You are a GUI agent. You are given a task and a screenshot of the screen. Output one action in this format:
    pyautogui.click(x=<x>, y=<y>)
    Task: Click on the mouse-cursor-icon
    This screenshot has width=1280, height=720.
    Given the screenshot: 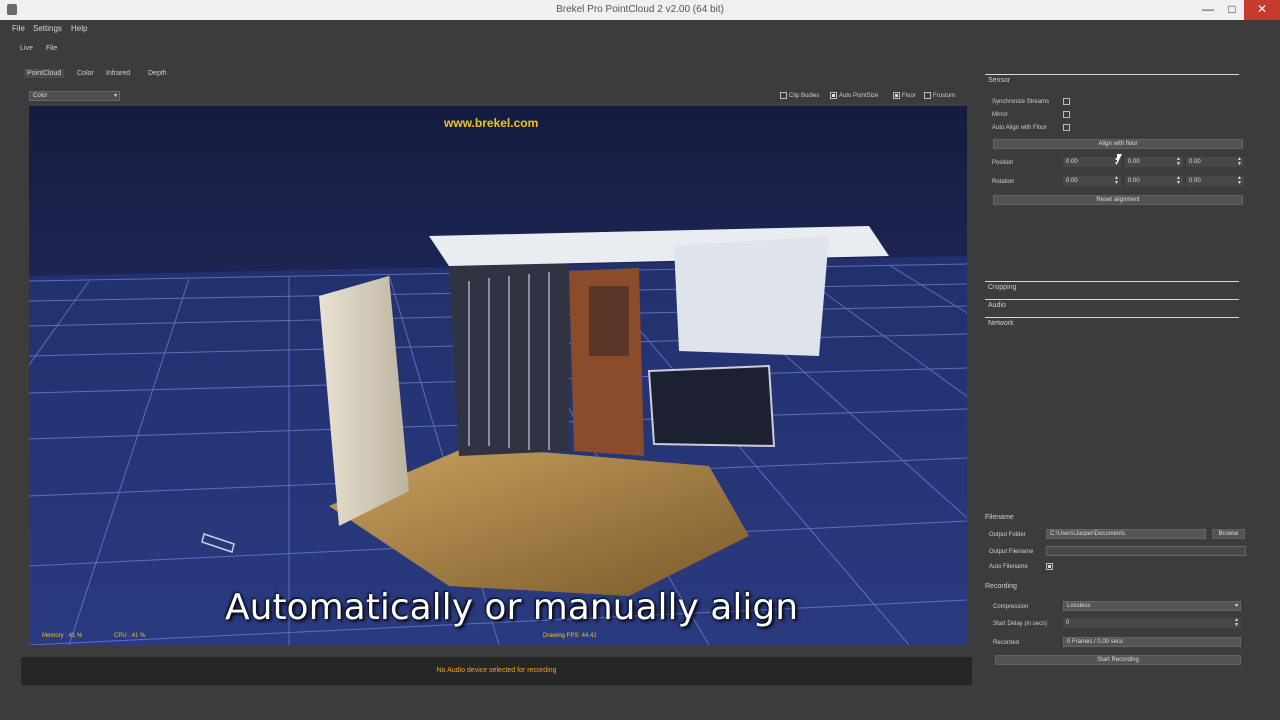 What is the action you would take?
    pyautogui.click(x=1122, y=159)
    